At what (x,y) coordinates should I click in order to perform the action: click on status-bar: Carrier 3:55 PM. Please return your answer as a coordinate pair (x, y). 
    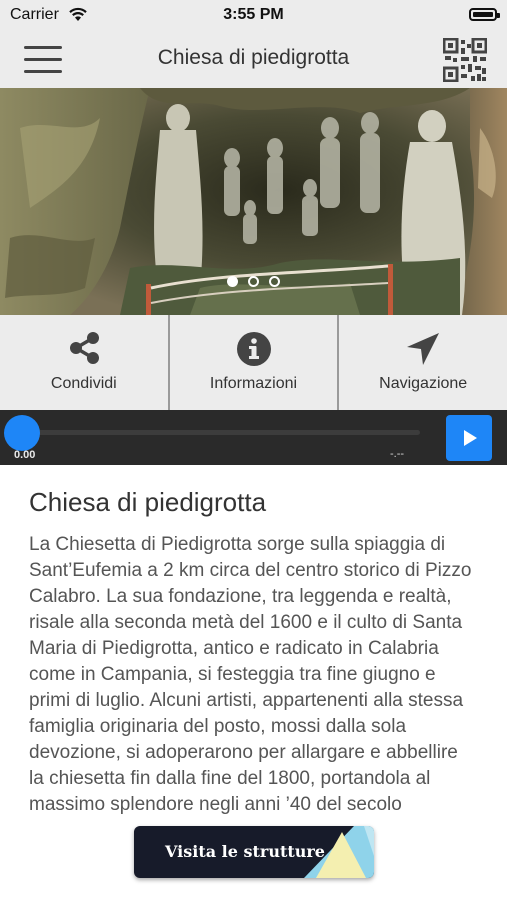
    Looking at the image, I should click on (253, 16).